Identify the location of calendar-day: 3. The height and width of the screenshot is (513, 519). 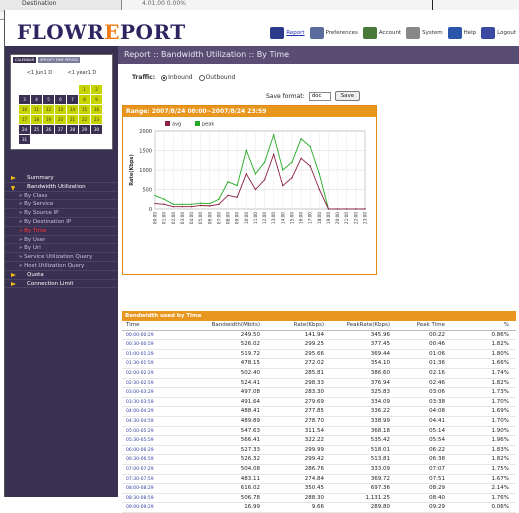
(24, 99).